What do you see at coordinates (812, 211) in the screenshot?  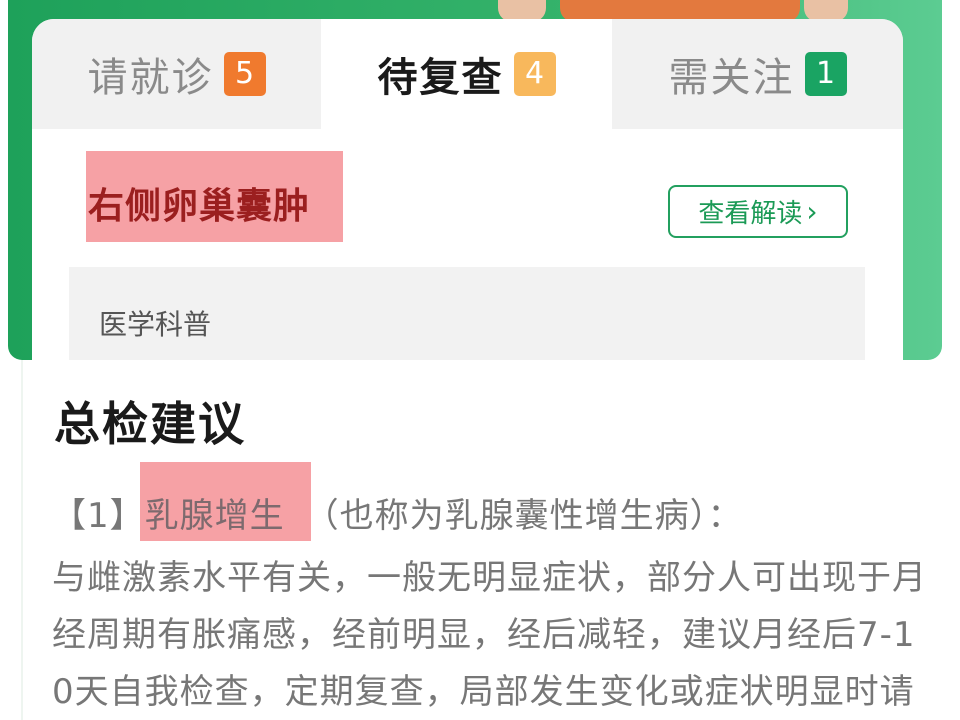 I see `chevron-right-icon: ›` at bounding box center [812, 211].